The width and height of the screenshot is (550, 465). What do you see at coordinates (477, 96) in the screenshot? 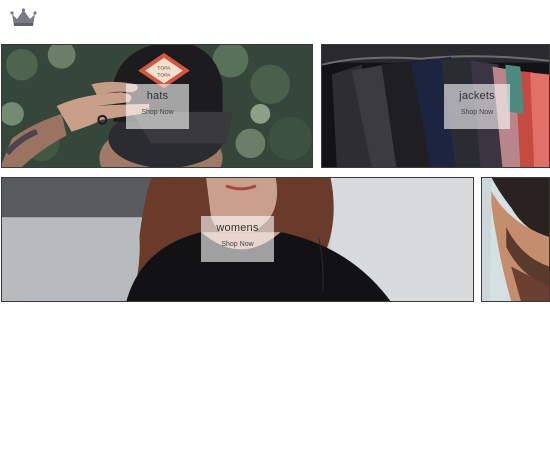
I see `jackets-title: jackets` at bounding box center [477, 96].